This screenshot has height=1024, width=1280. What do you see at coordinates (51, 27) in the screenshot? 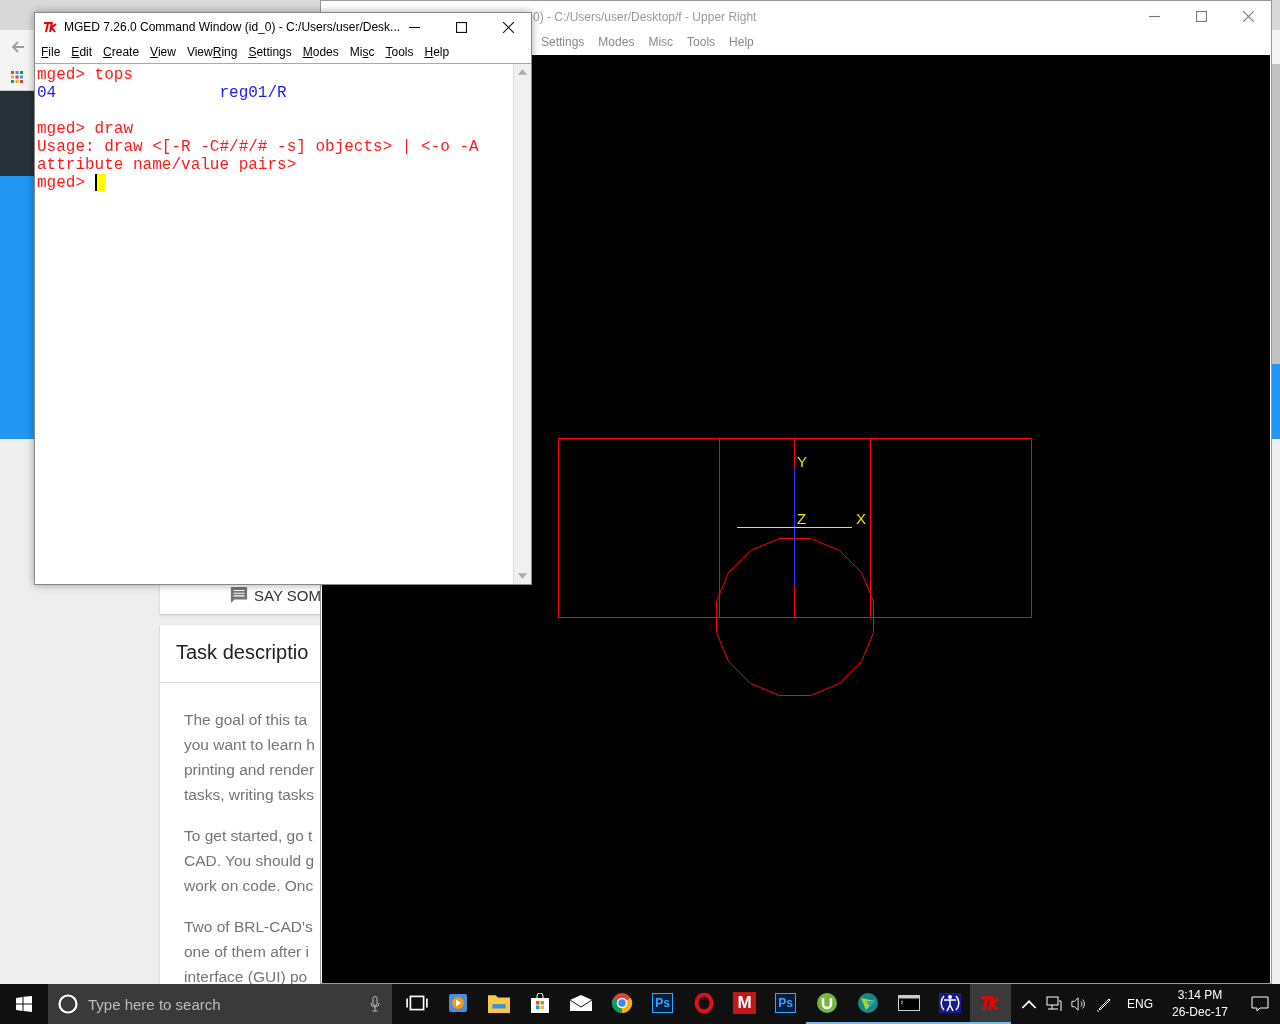
I see `tk-logo-icon` at bounding box center [51, 27].